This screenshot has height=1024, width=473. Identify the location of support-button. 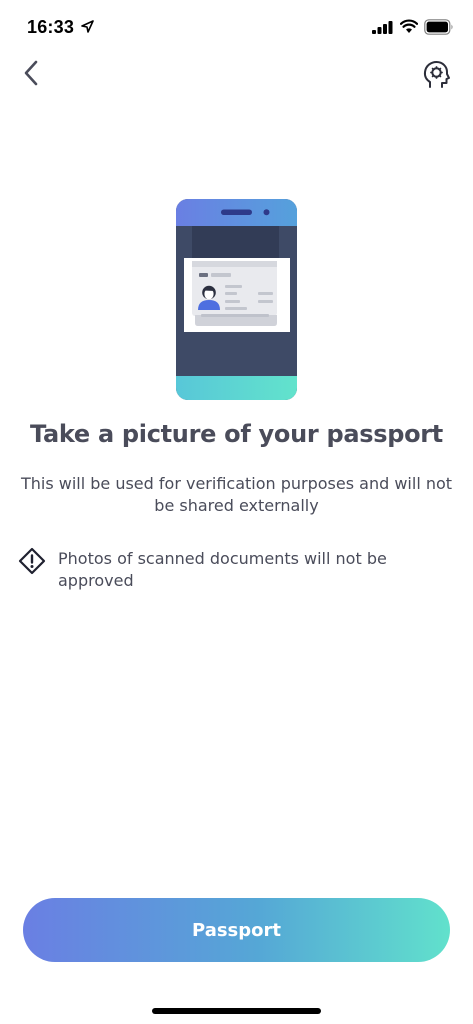
(436, 75).